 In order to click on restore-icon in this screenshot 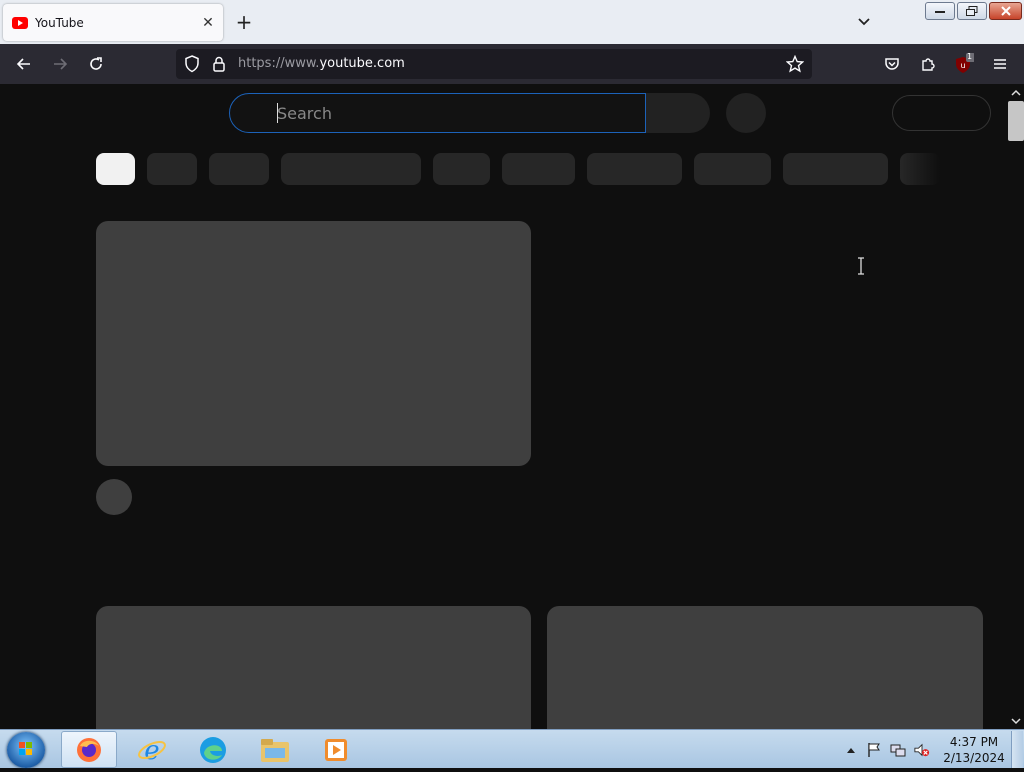, I will do `click(972, 11)`.